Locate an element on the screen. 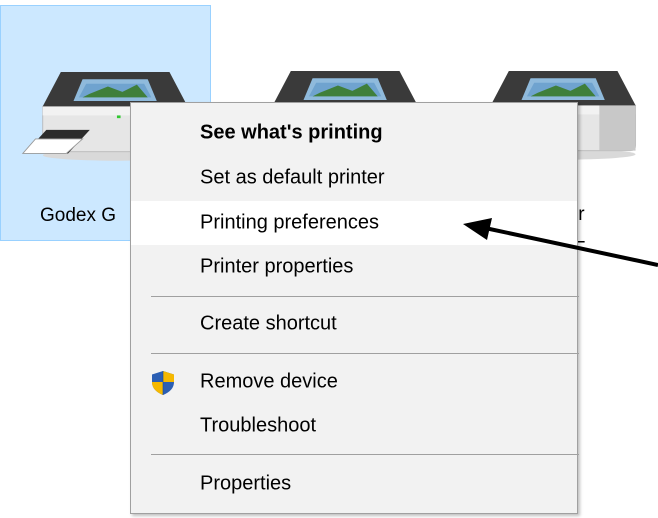 The height and width of the screenshot is (518, 658). uac-shield-icon is located at coordinates (163, 383).